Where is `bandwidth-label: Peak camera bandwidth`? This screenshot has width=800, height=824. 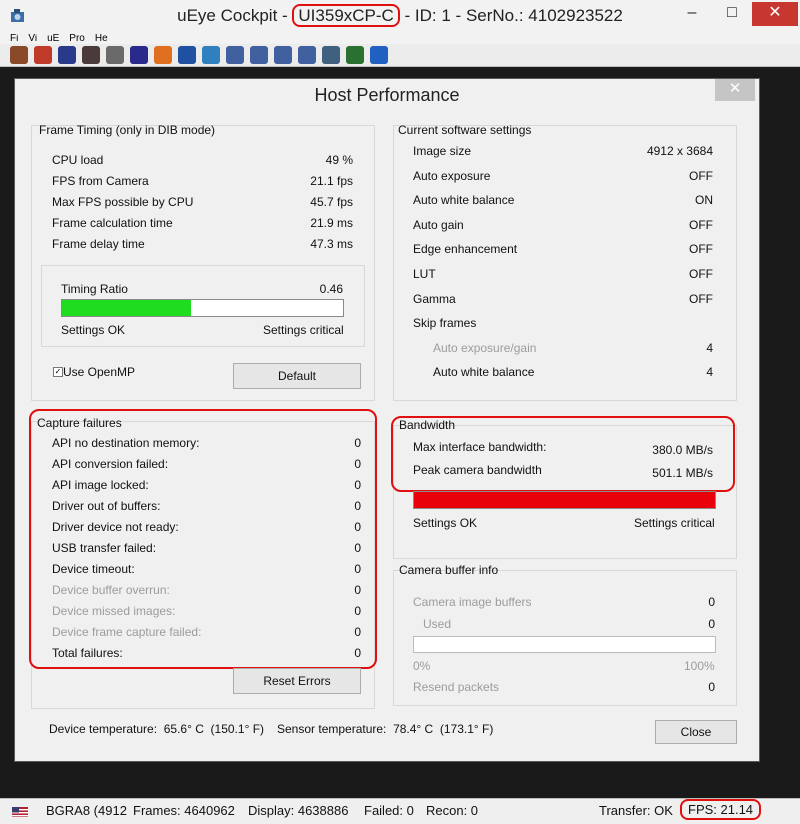
bandwidth-label: Peak camera bandwidth is located at coordinates (477, 470).